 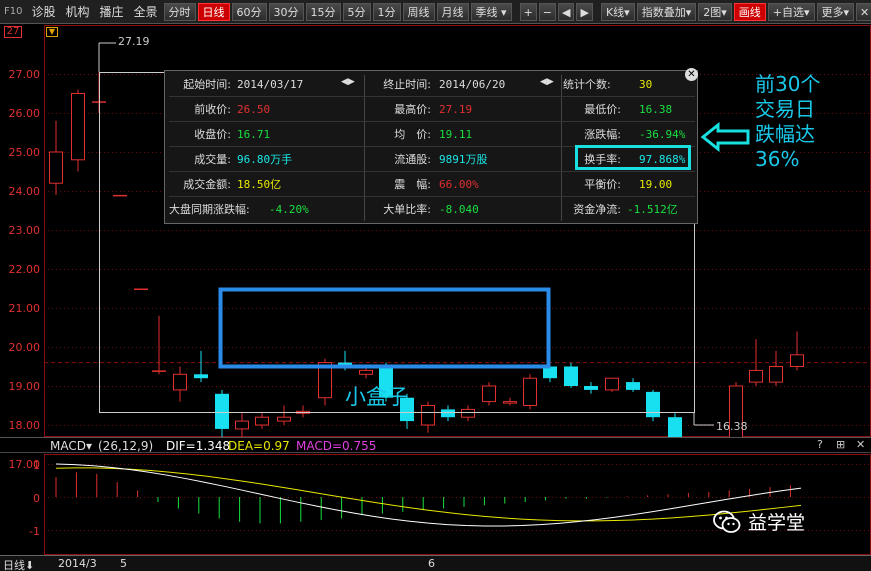 I want to click on macd-value: MACD=0.755, so click(x=336, y=446).